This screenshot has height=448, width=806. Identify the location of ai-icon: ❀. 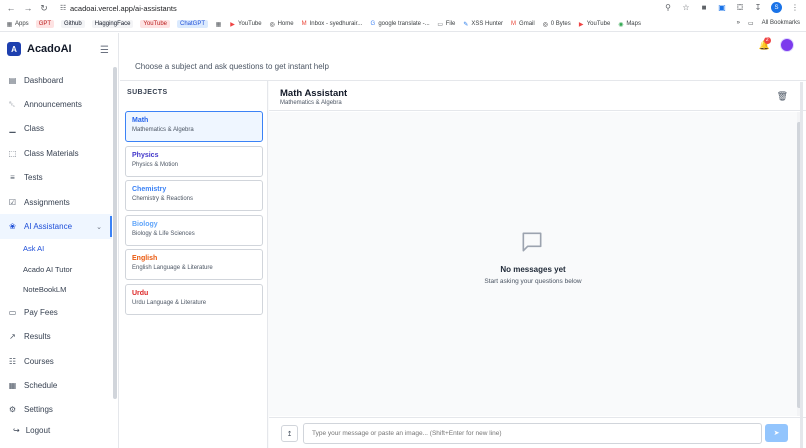
(12, 227).